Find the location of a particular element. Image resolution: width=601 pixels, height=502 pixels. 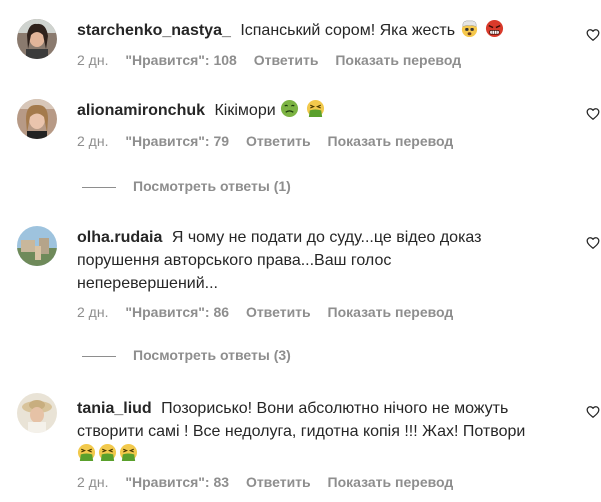

comment-text: Кікімори is located at coordinates (245, 110).